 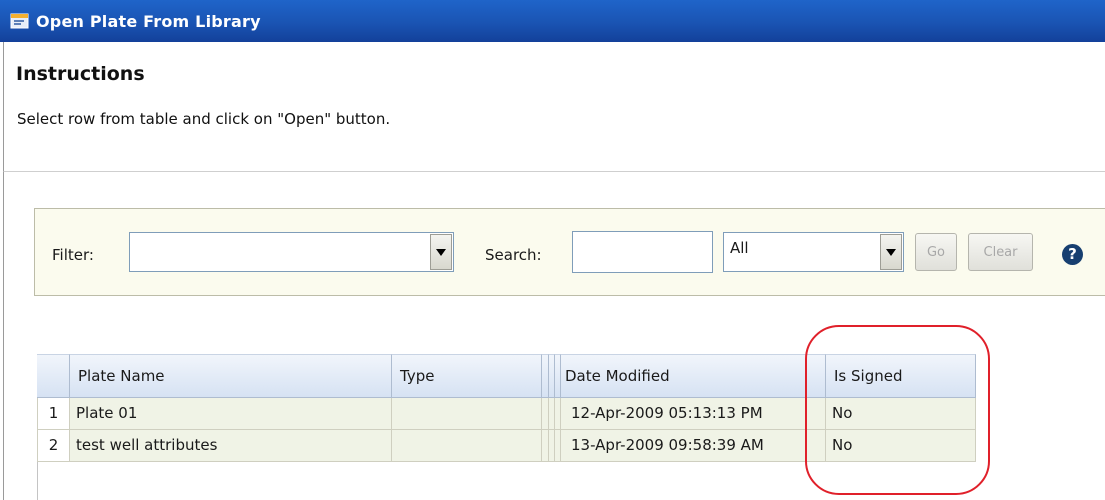 I want to click on column-header-narrow, so click(x=545, y=376).